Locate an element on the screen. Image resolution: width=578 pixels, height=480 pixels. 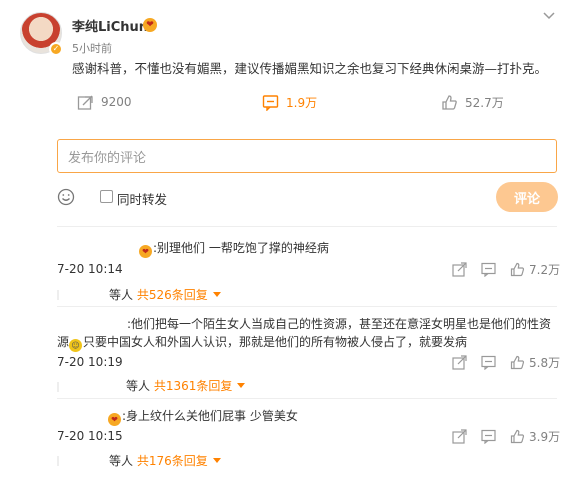
repost-checkbox-label: 同时转发 is located at coordinates (142, 198).